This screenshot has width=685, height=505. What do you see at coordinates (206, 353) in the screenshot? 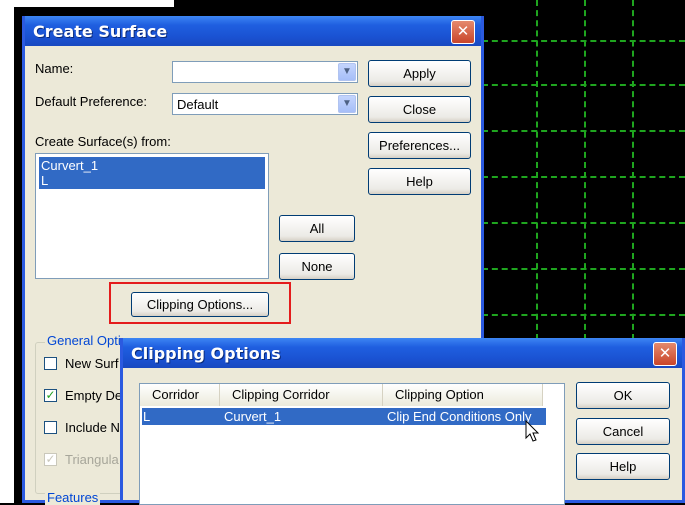
I see `dialog-title: Clipping Options` at bounding box center [206, 353].